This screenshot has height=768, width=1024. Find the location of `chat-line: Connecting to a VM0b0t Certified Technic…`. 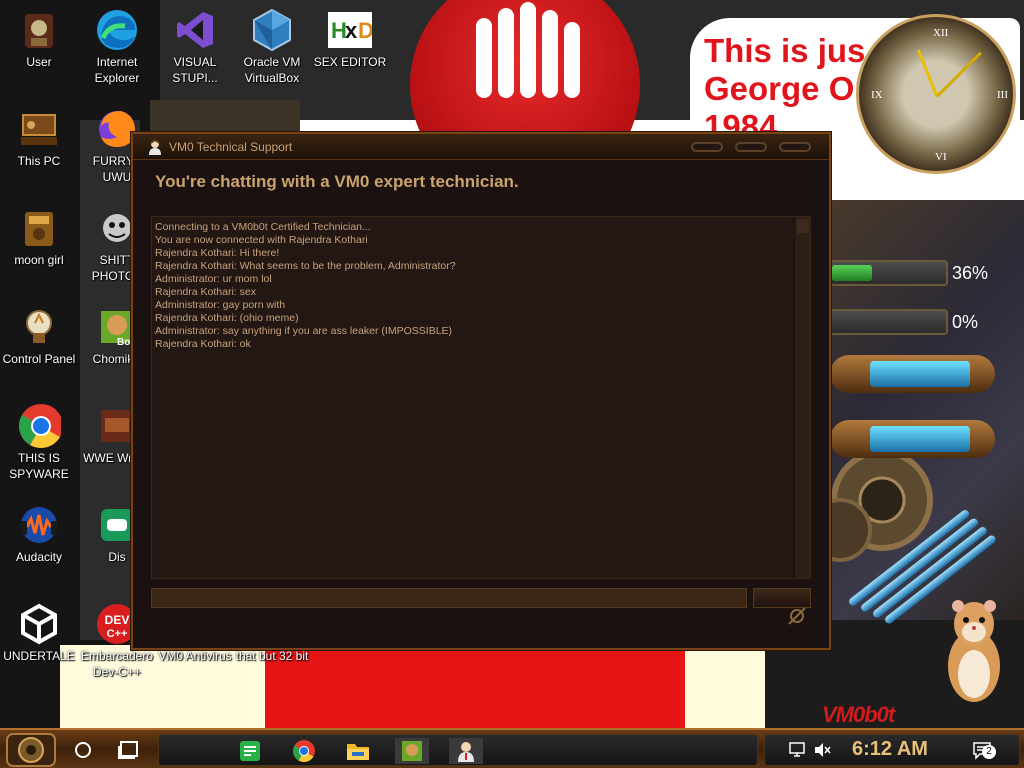

chat-line: Connecting to a VM0b0t Certified Technic… is located at coordinates (263, 227).